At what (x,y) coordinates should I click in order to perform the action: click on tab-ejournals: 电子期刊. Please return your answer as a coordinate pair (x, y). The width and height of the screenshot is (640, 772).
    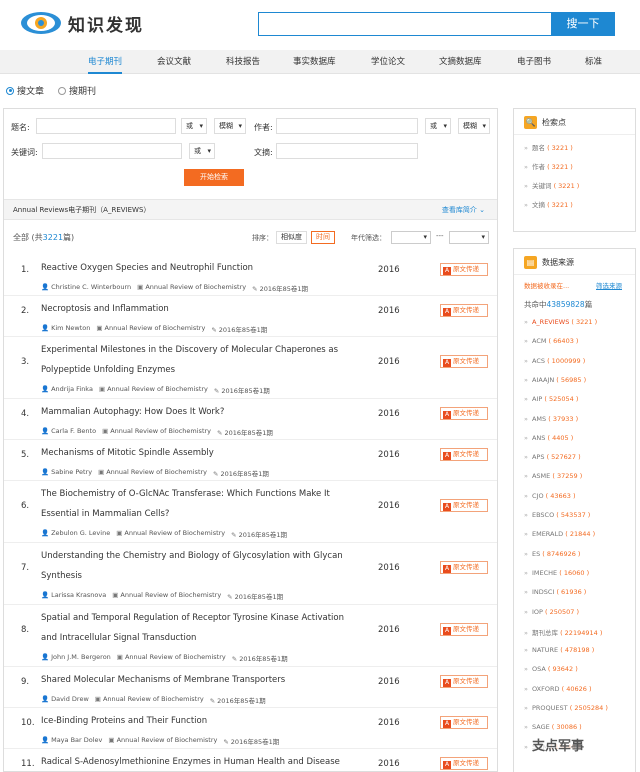
    Looking at the image, I should click on (105, 62).